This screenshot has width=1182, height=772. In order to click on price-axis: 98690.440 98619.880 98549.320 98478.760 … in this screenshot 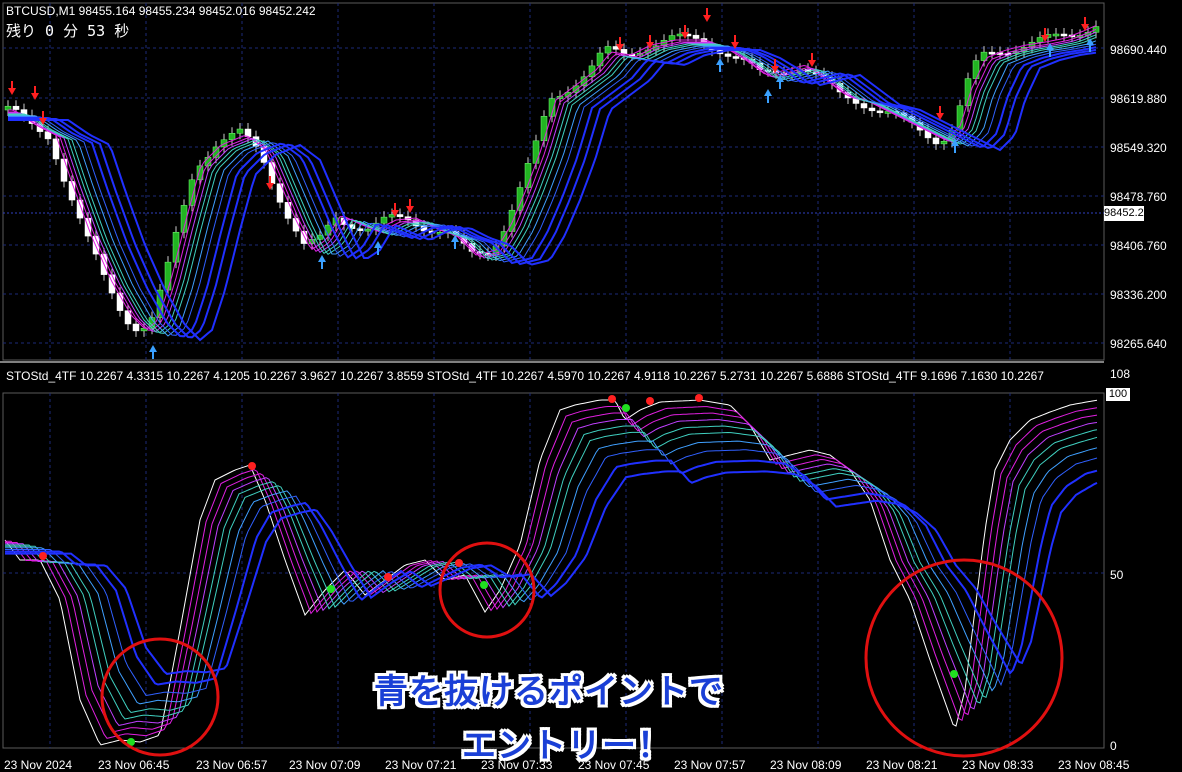, I will do `click(1138, 197)`.